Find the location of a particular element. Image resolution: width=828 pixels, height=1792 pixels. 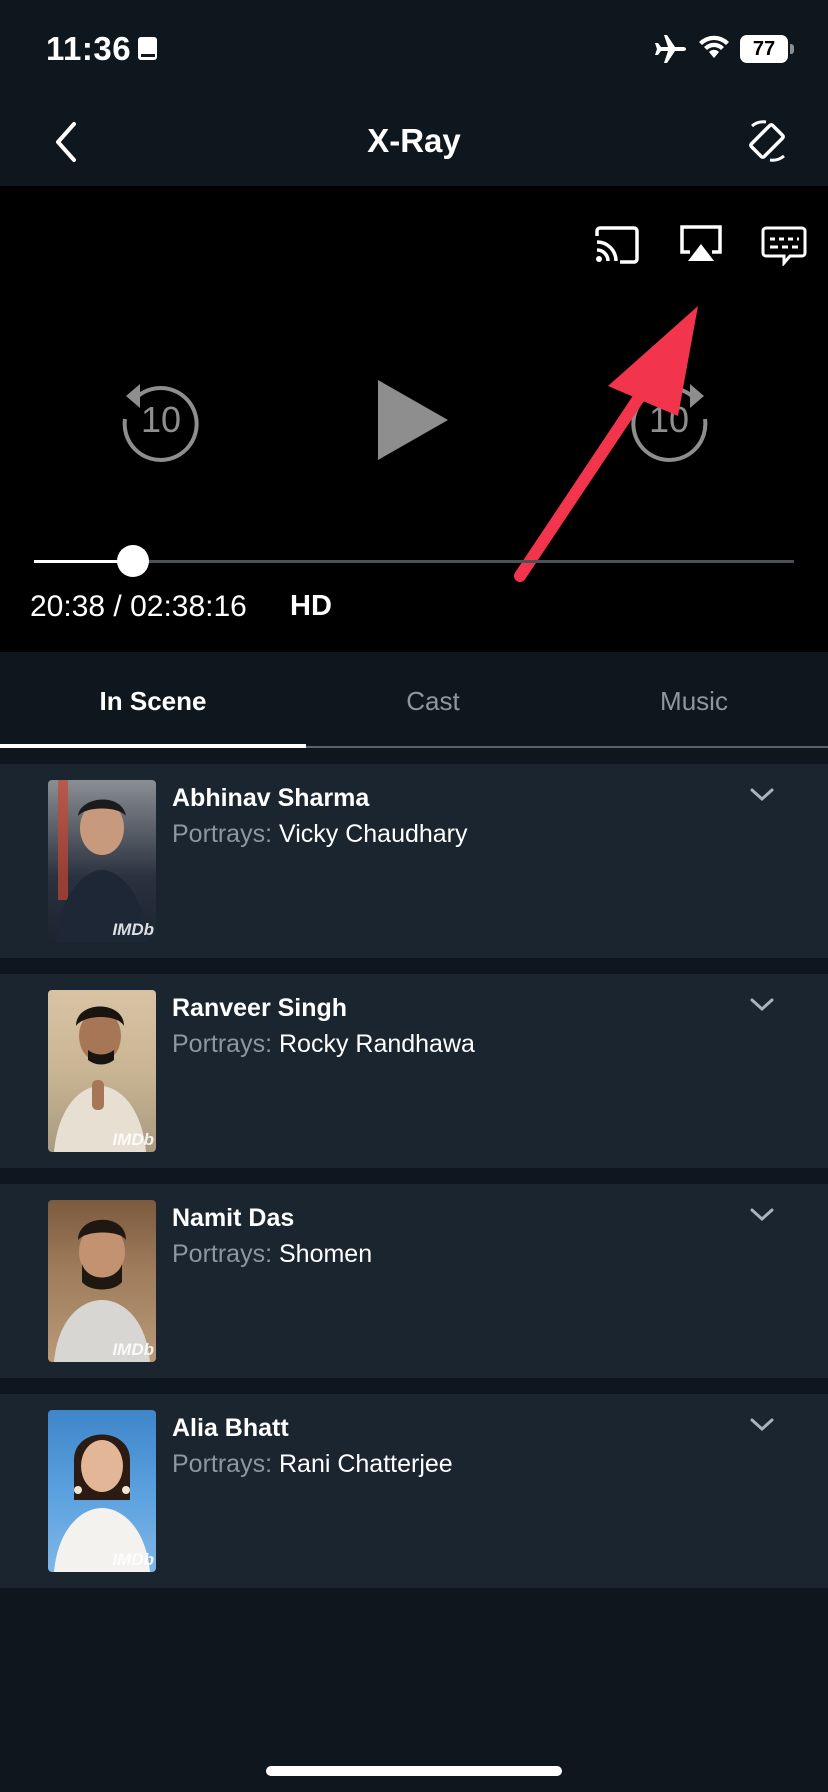

role-name: Rani Chatterjee is located at coordinates (365, 1464).